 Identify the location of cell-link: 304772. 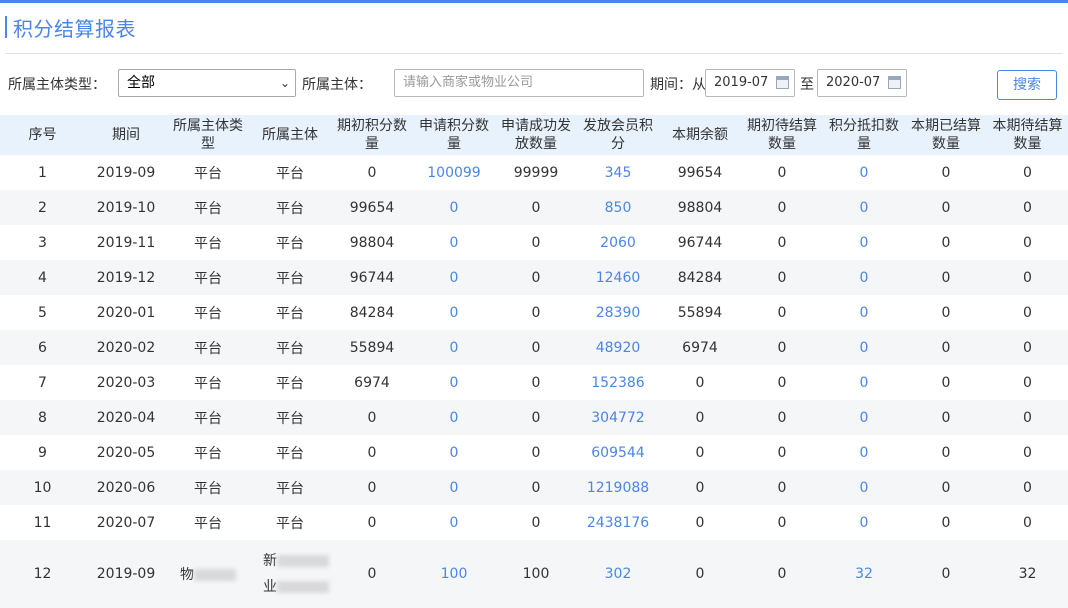
(617, 418).